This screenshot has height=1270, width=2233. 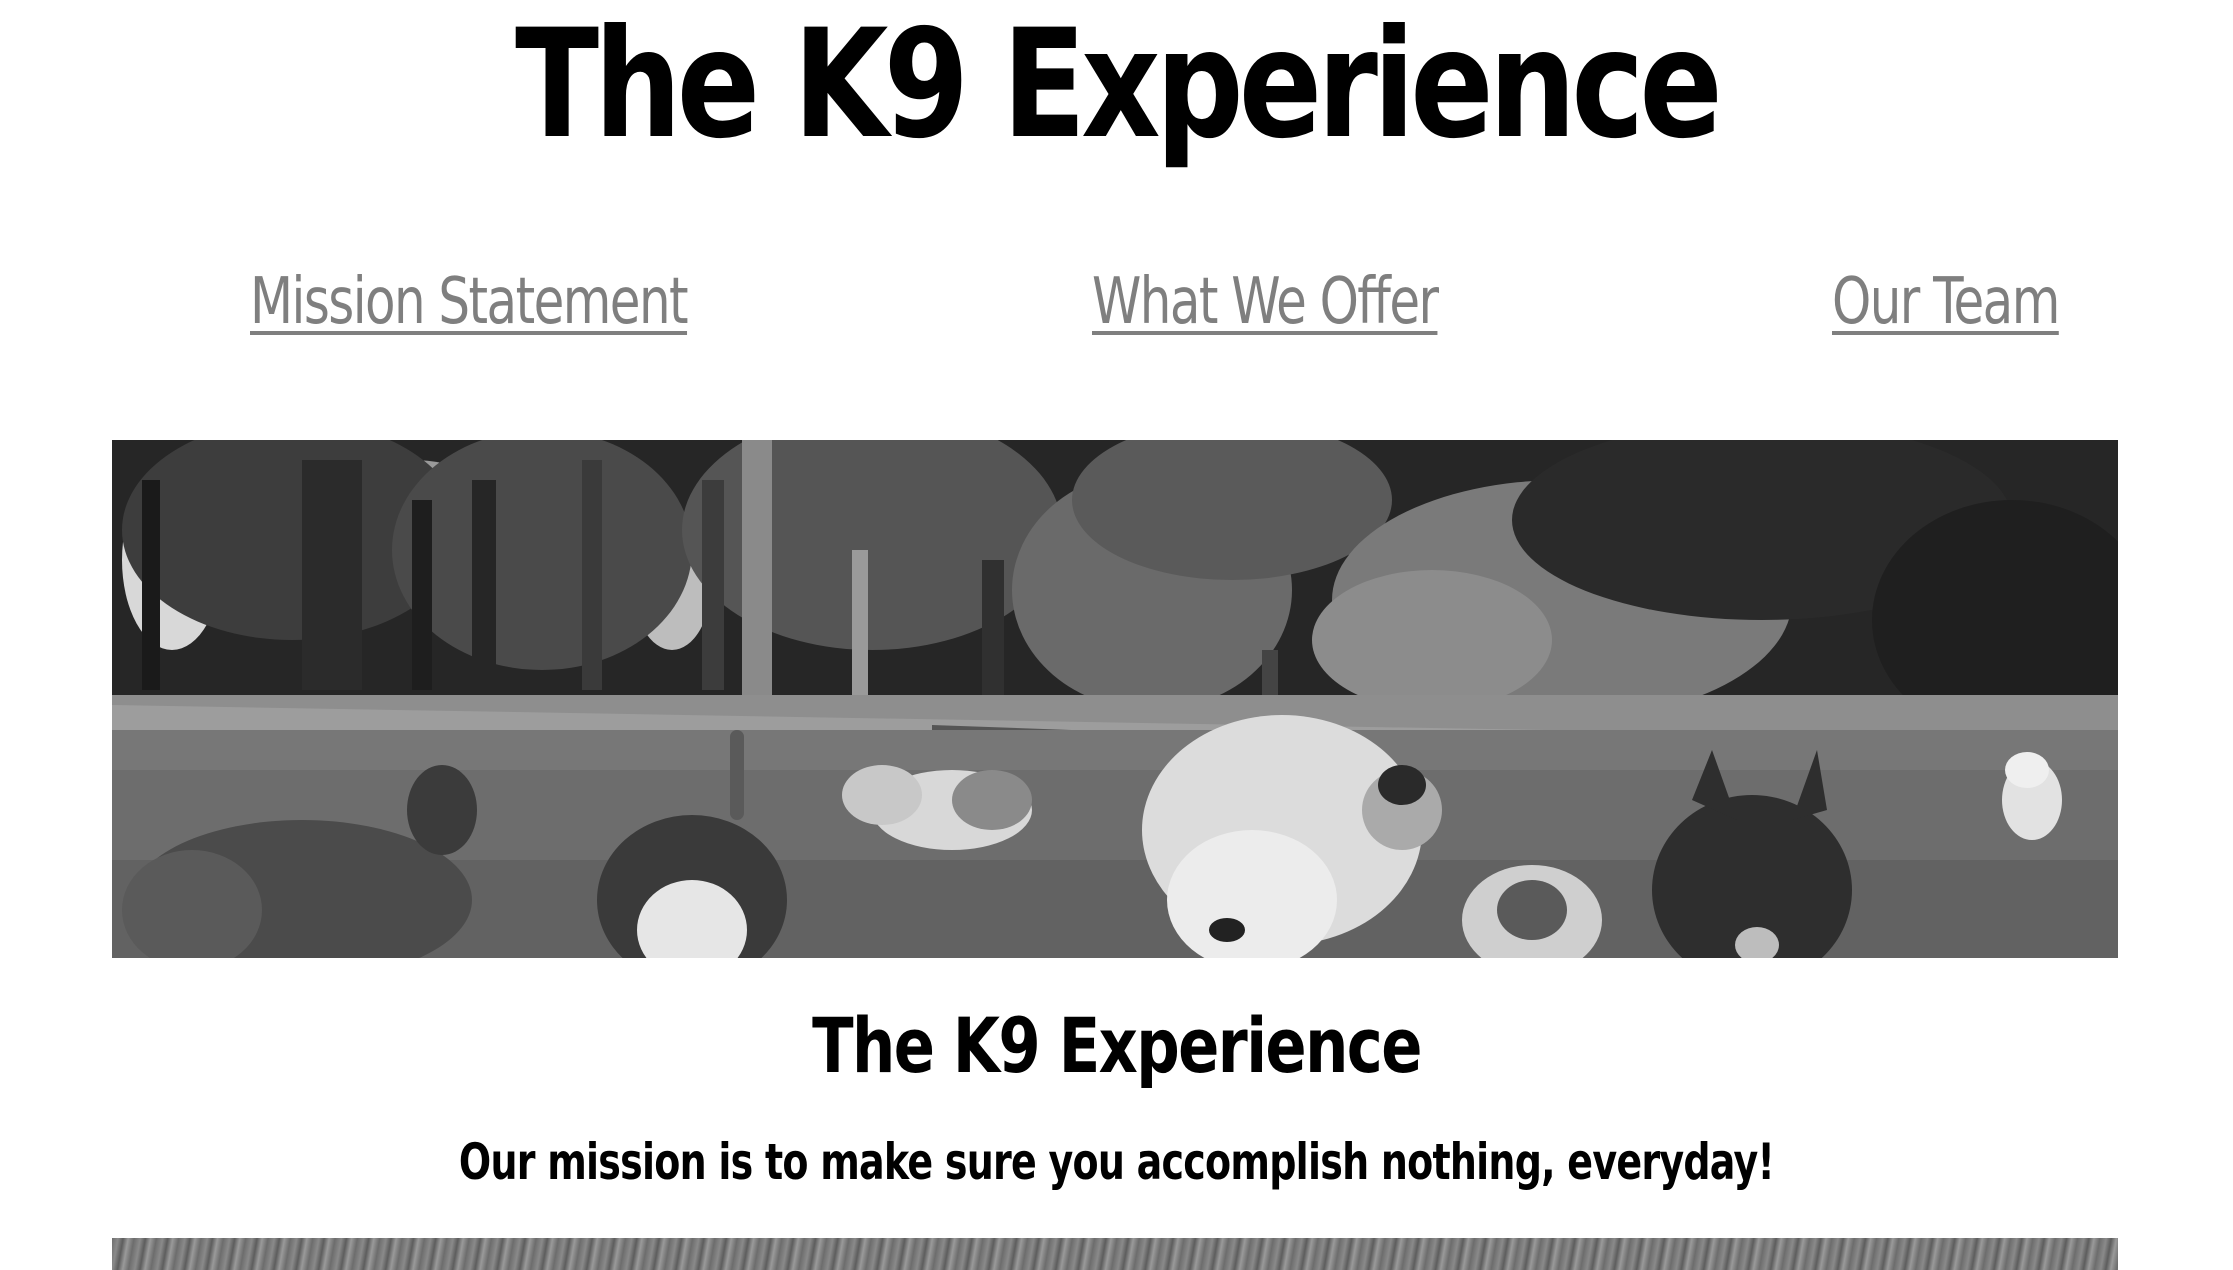 I want to click on site-title: The K9 Experience, so click(x=1119, y=86).